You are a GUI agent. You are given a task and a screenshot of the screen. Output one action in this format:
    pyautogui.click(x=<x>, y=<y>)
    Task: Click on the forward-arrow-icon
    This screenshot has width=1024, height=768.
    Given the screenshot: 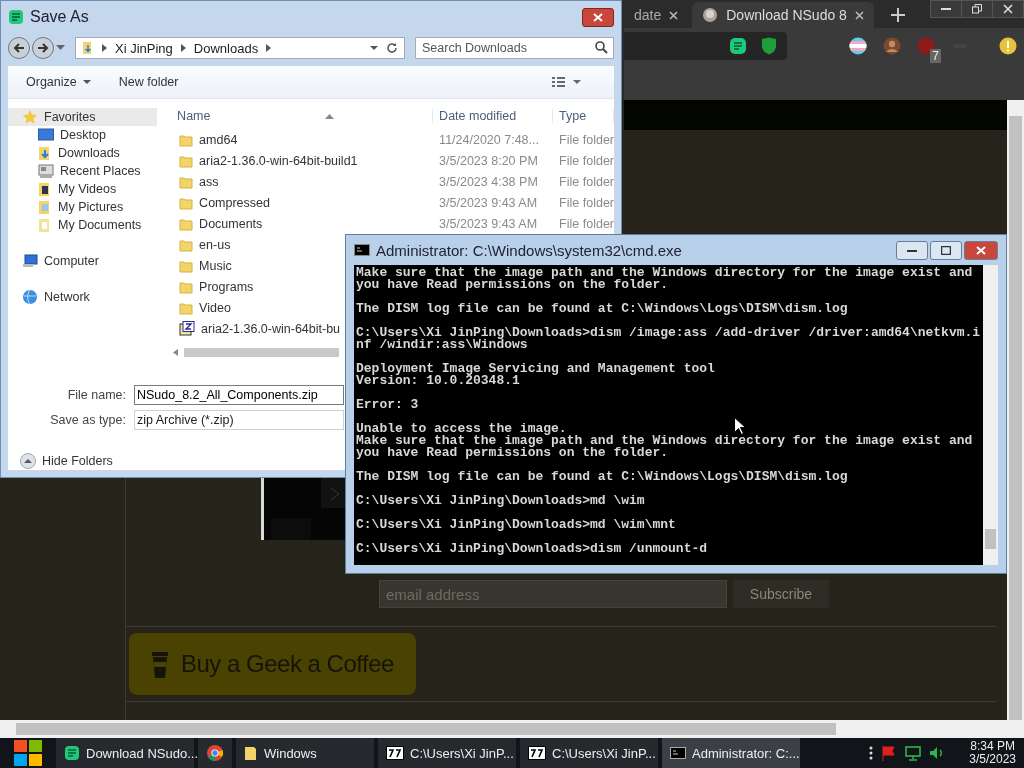 What is the action you would take?
    pyautogui.click(x=43, y=48)
    